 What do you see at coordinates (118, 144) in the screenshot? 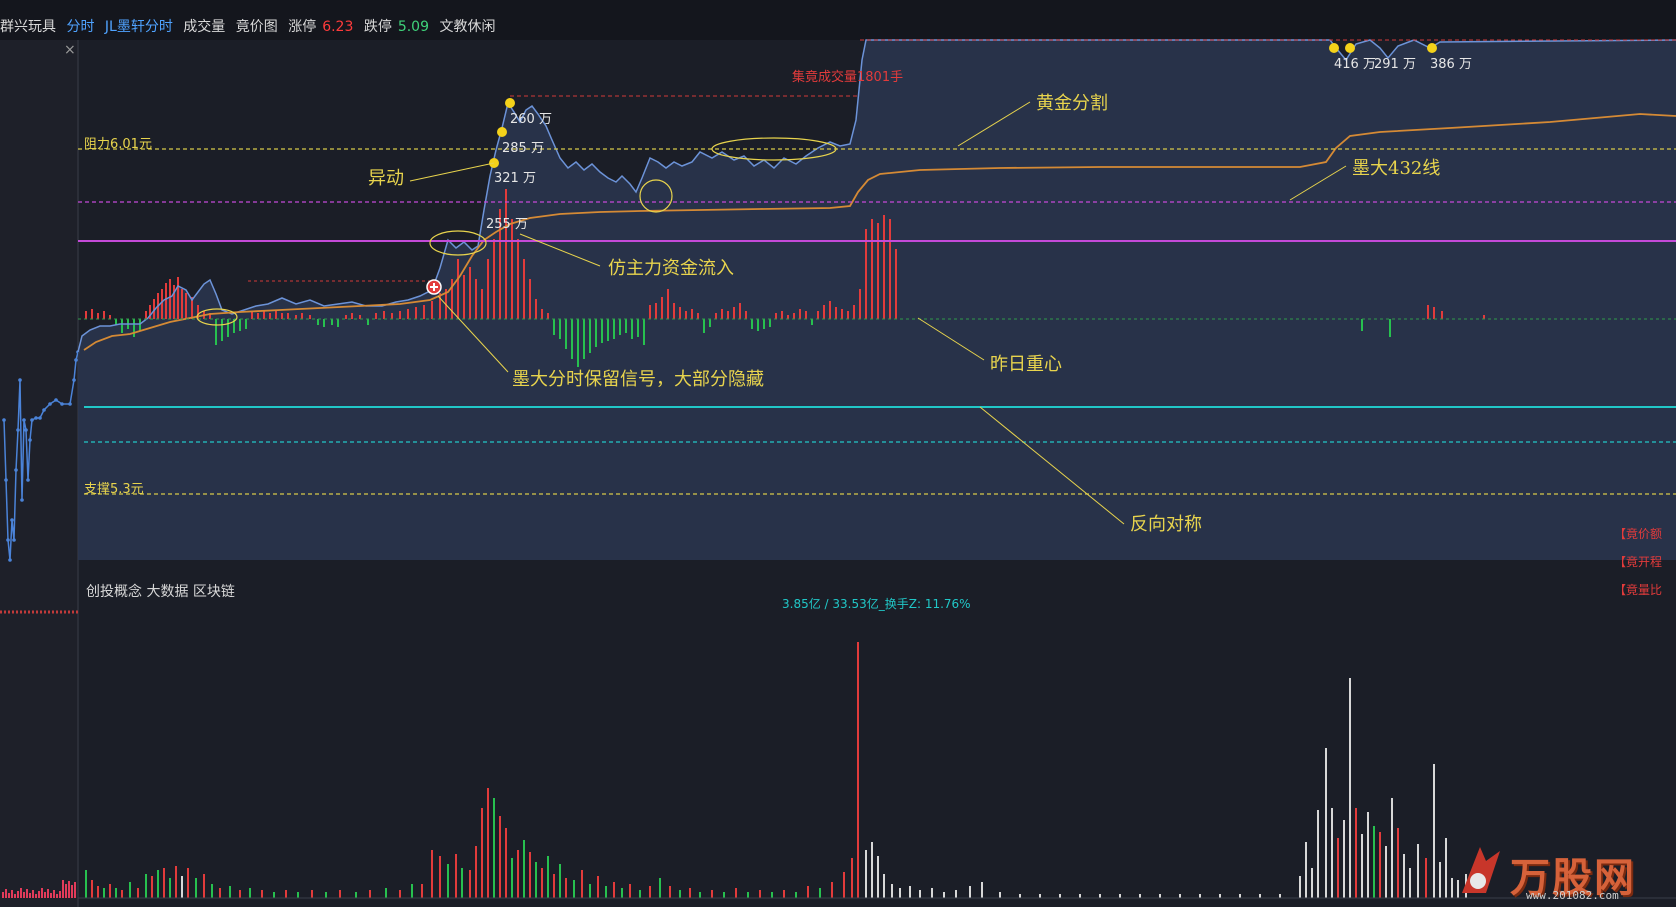
I see `resistance-label: 阻力6.01元` at bounding box center [118, 144].